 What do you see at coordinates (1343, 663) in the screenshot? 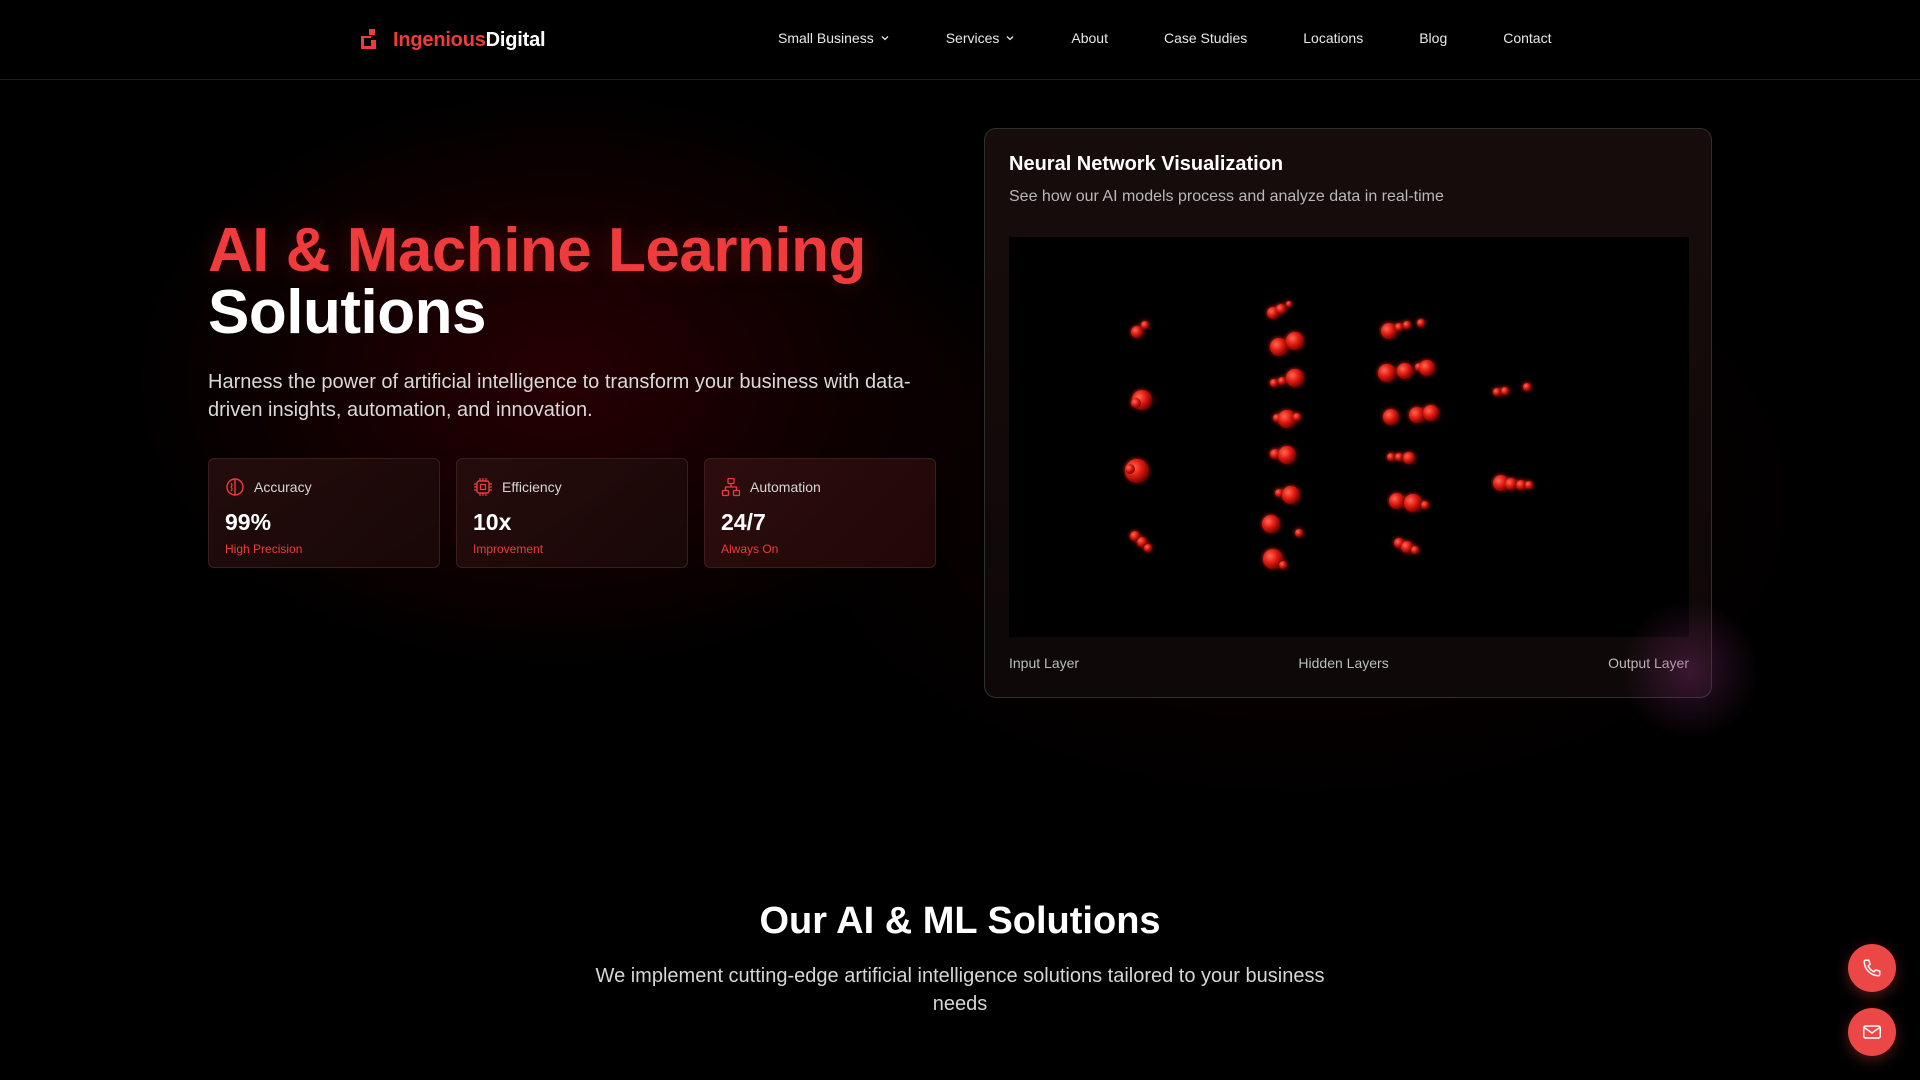
I see `hidden-layers-label: Hidden Layers` at bounding box center [1343, 663].